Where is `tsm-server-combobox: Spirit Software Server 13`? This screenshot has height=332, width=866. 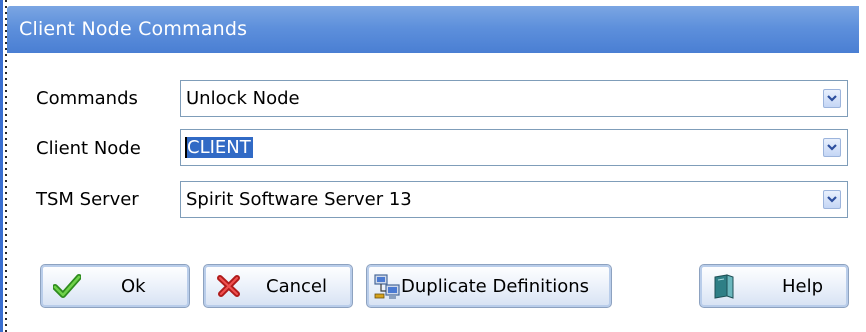 tsm-server-combobox: Spirit Software Server 13 is located at coordinates (514, 199).